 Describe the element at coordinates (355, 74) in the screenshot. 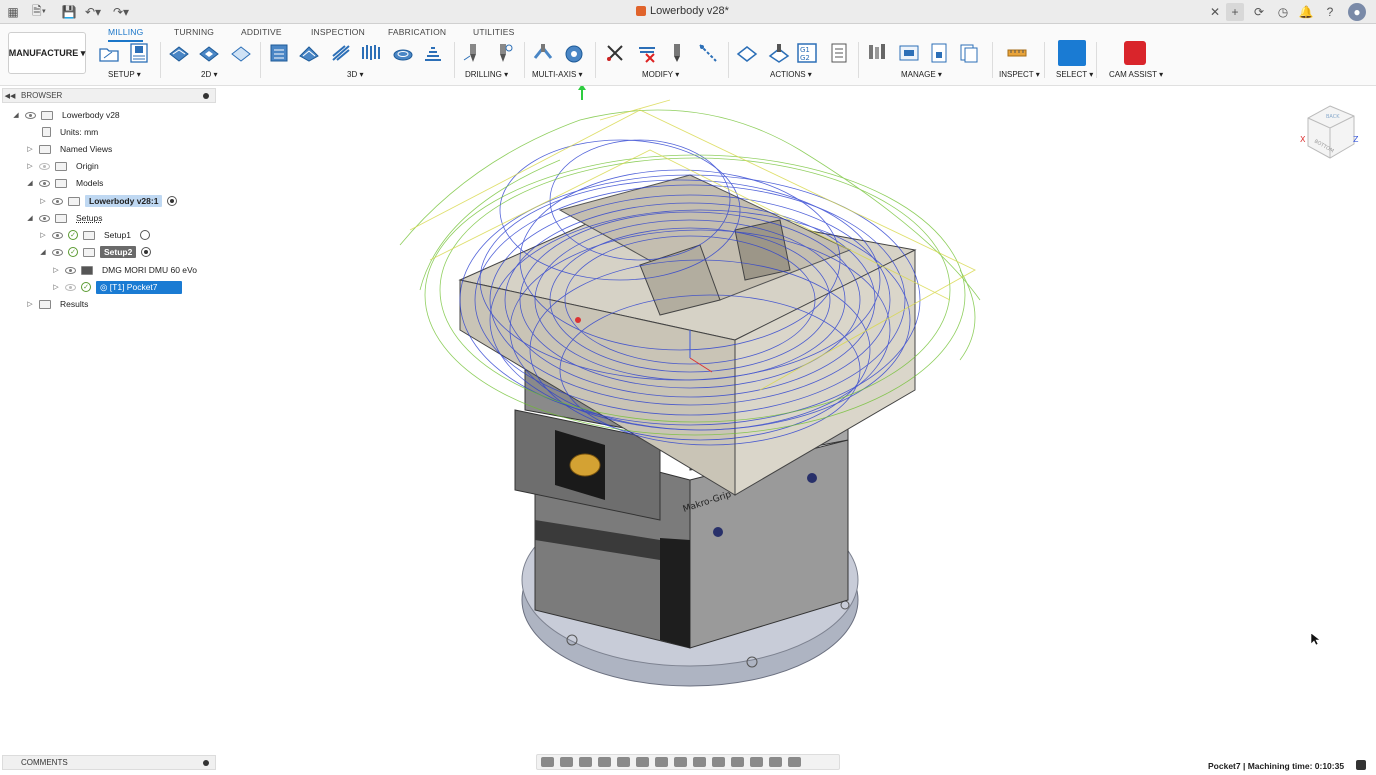

I see `group-3d: 3D ▾` at that location.